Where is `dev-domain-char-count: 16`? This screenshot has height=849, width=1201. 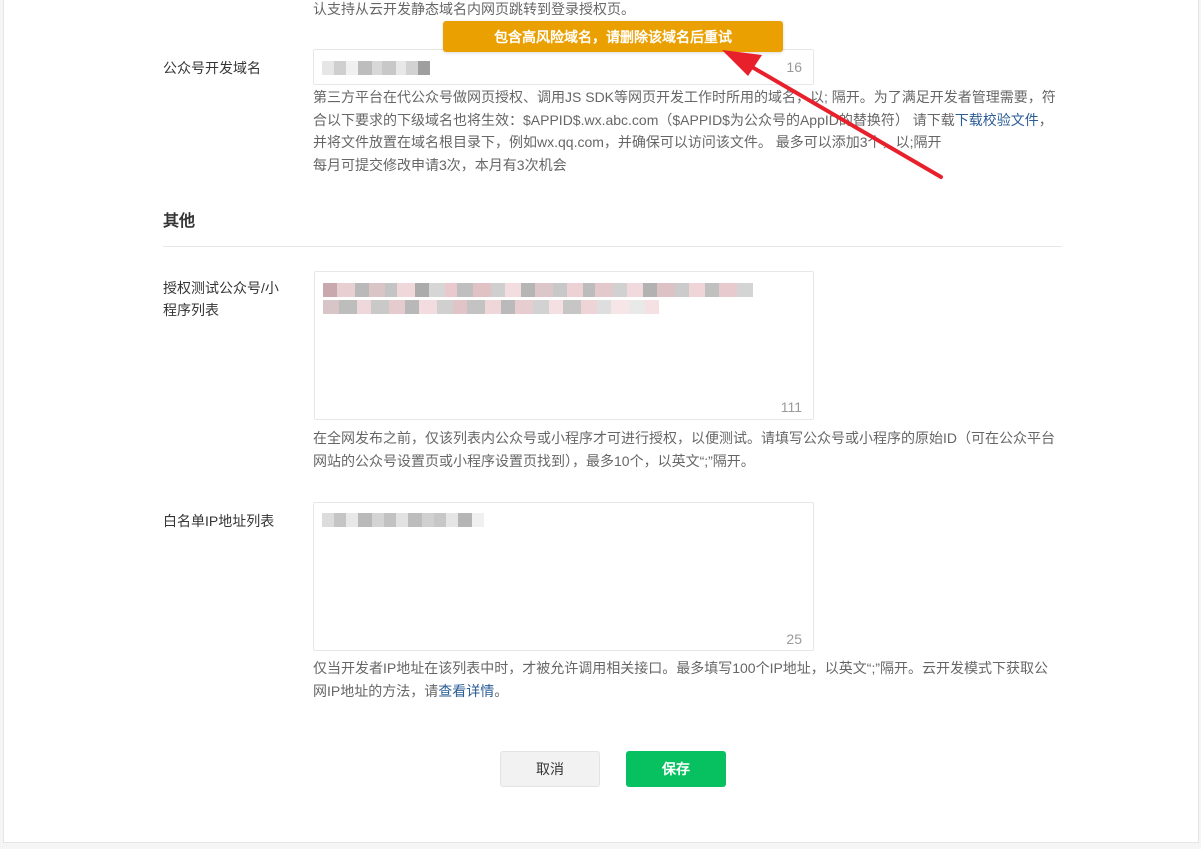 dev-domain-char-count: 16 is located at coordinates (794, 67).